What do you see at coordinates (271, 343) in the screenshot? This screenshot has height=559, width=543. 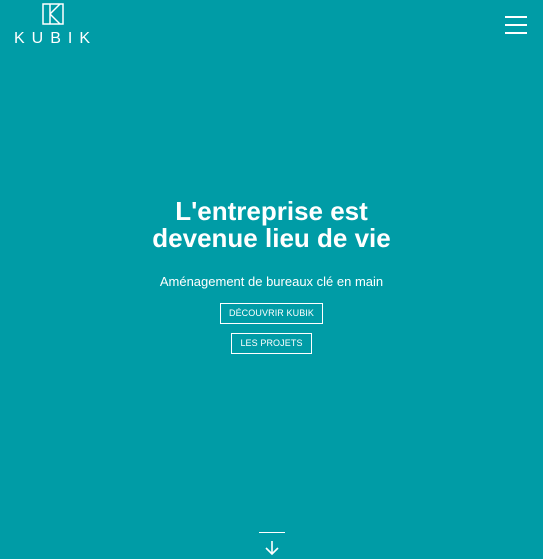 I see `projects-button: LES PROJETS` at bounding box center [271, 343].